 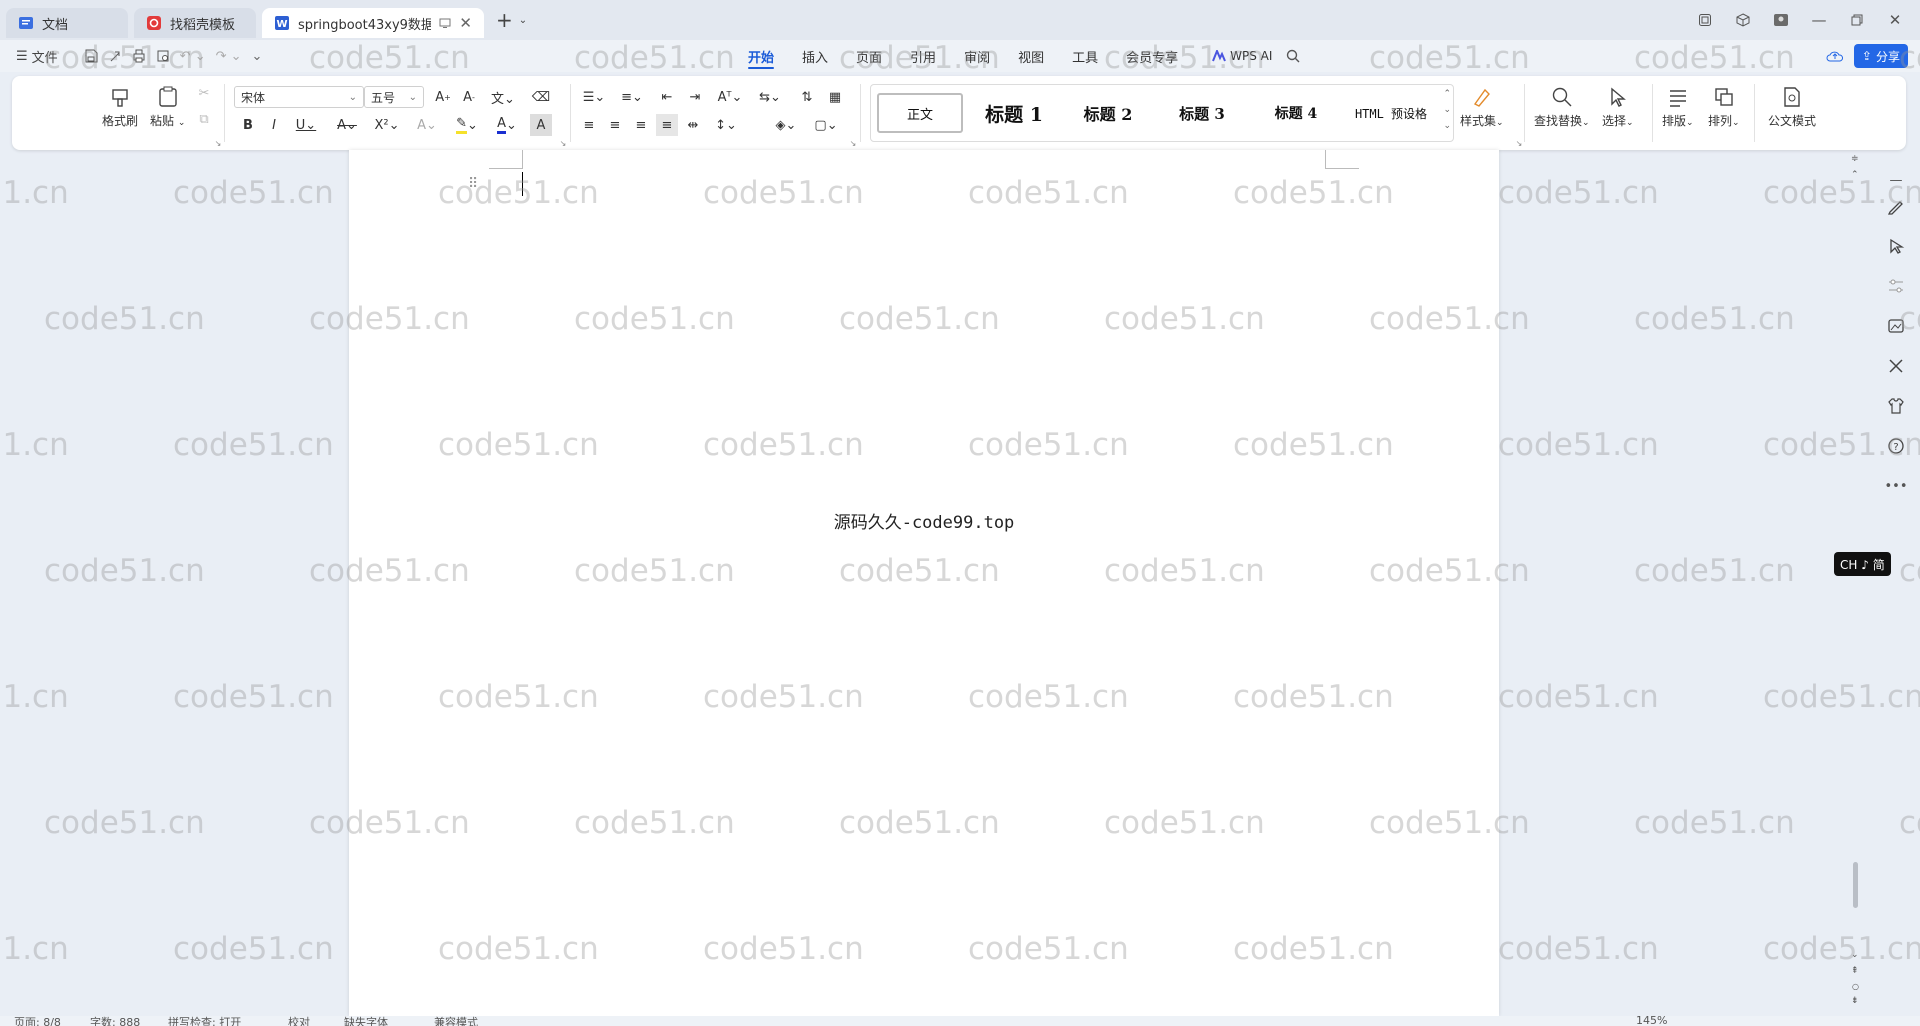 I want to click on style-set-button: 样式集⌄, so click(x=1482, y=107).